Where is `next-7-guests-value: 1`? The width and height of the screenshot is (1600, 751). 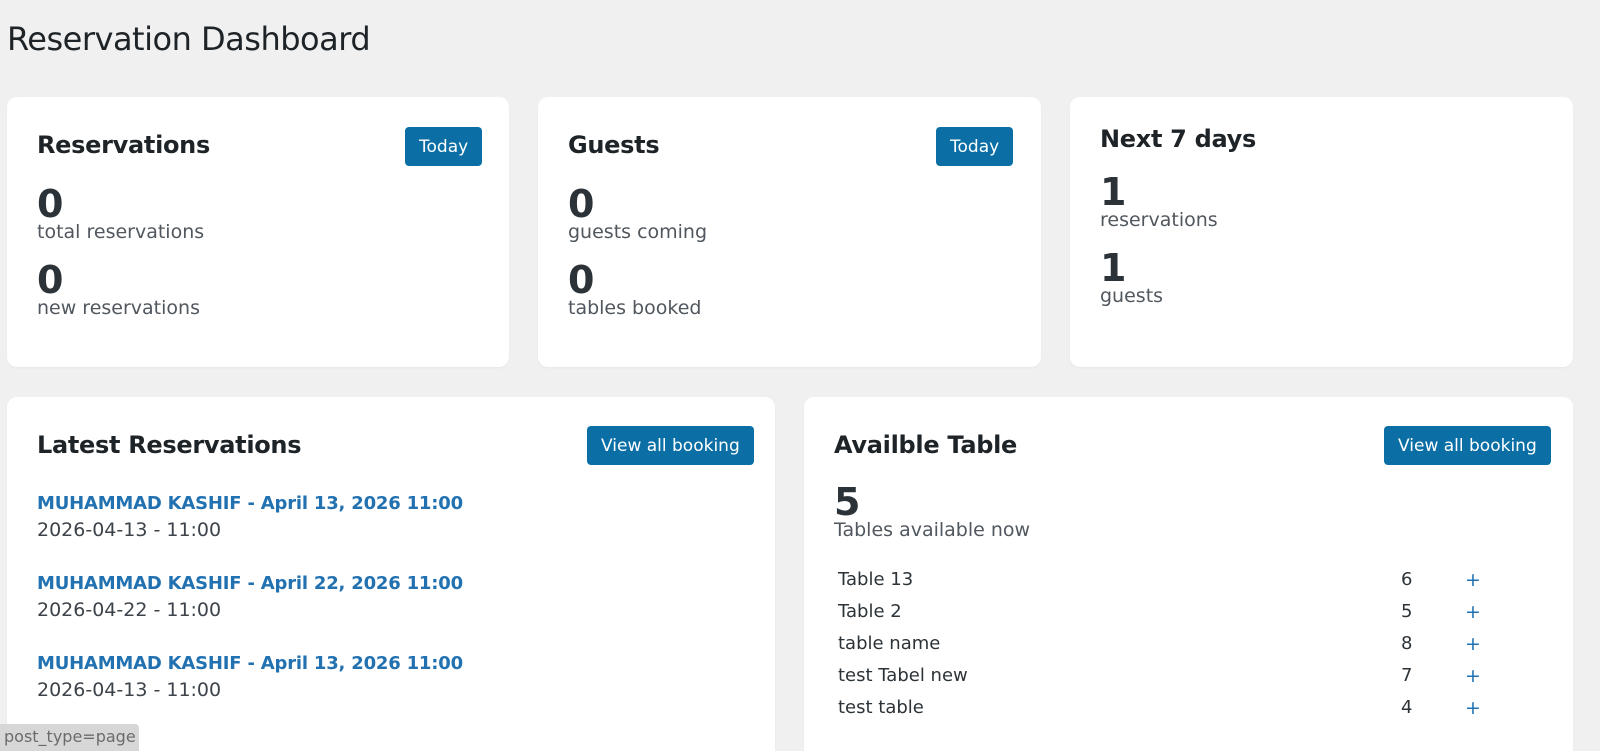 next-7-guests-value: 1 is located at coordinates (1113, 268).